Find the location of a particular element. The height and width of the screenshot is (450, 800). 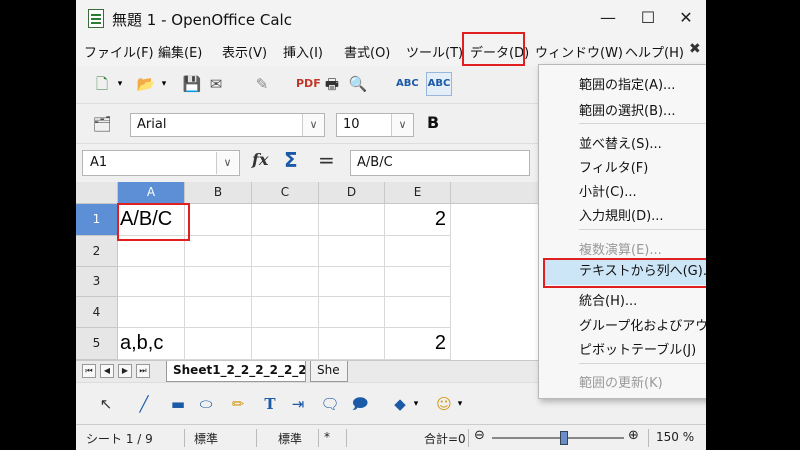

styles-icon: 🗂 is located at coordinates (102, 124).